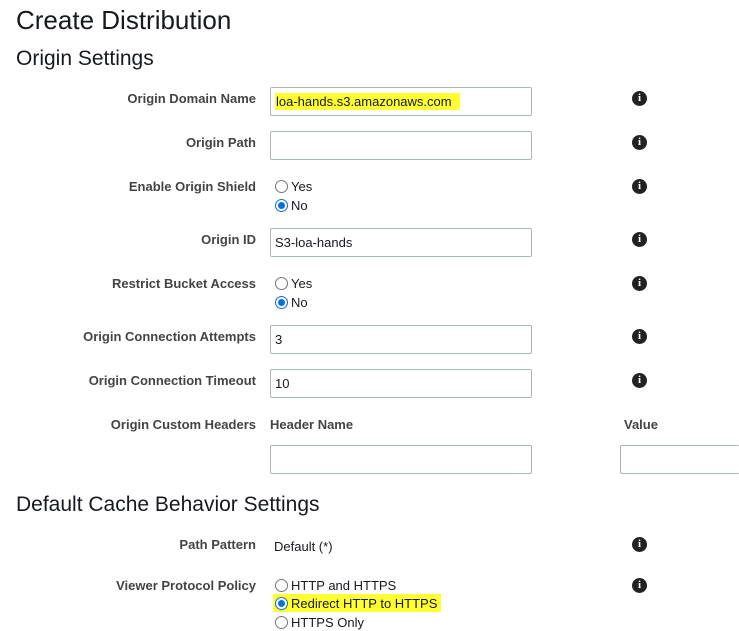 This screenshot has height=631, width=739. I want to click on restrict-bucket-no-label: No, so click(299, 302).